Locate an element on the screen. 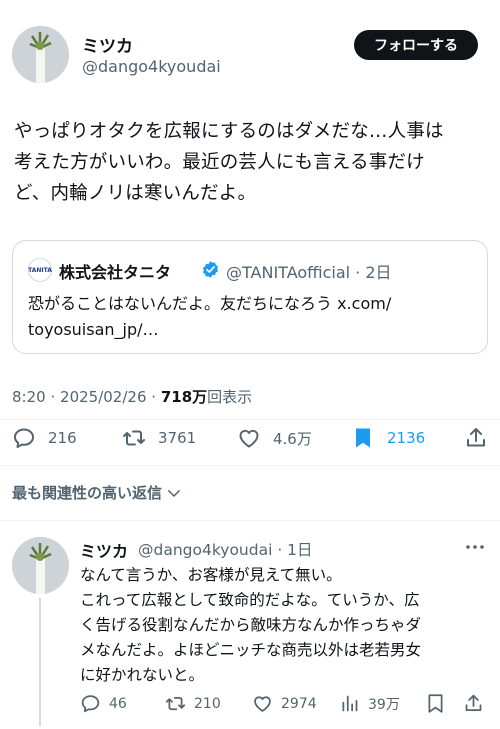 The width and height of the screenshot is (500, 729). reply-retweet-button: 210 is located at coordinates (193, 703).